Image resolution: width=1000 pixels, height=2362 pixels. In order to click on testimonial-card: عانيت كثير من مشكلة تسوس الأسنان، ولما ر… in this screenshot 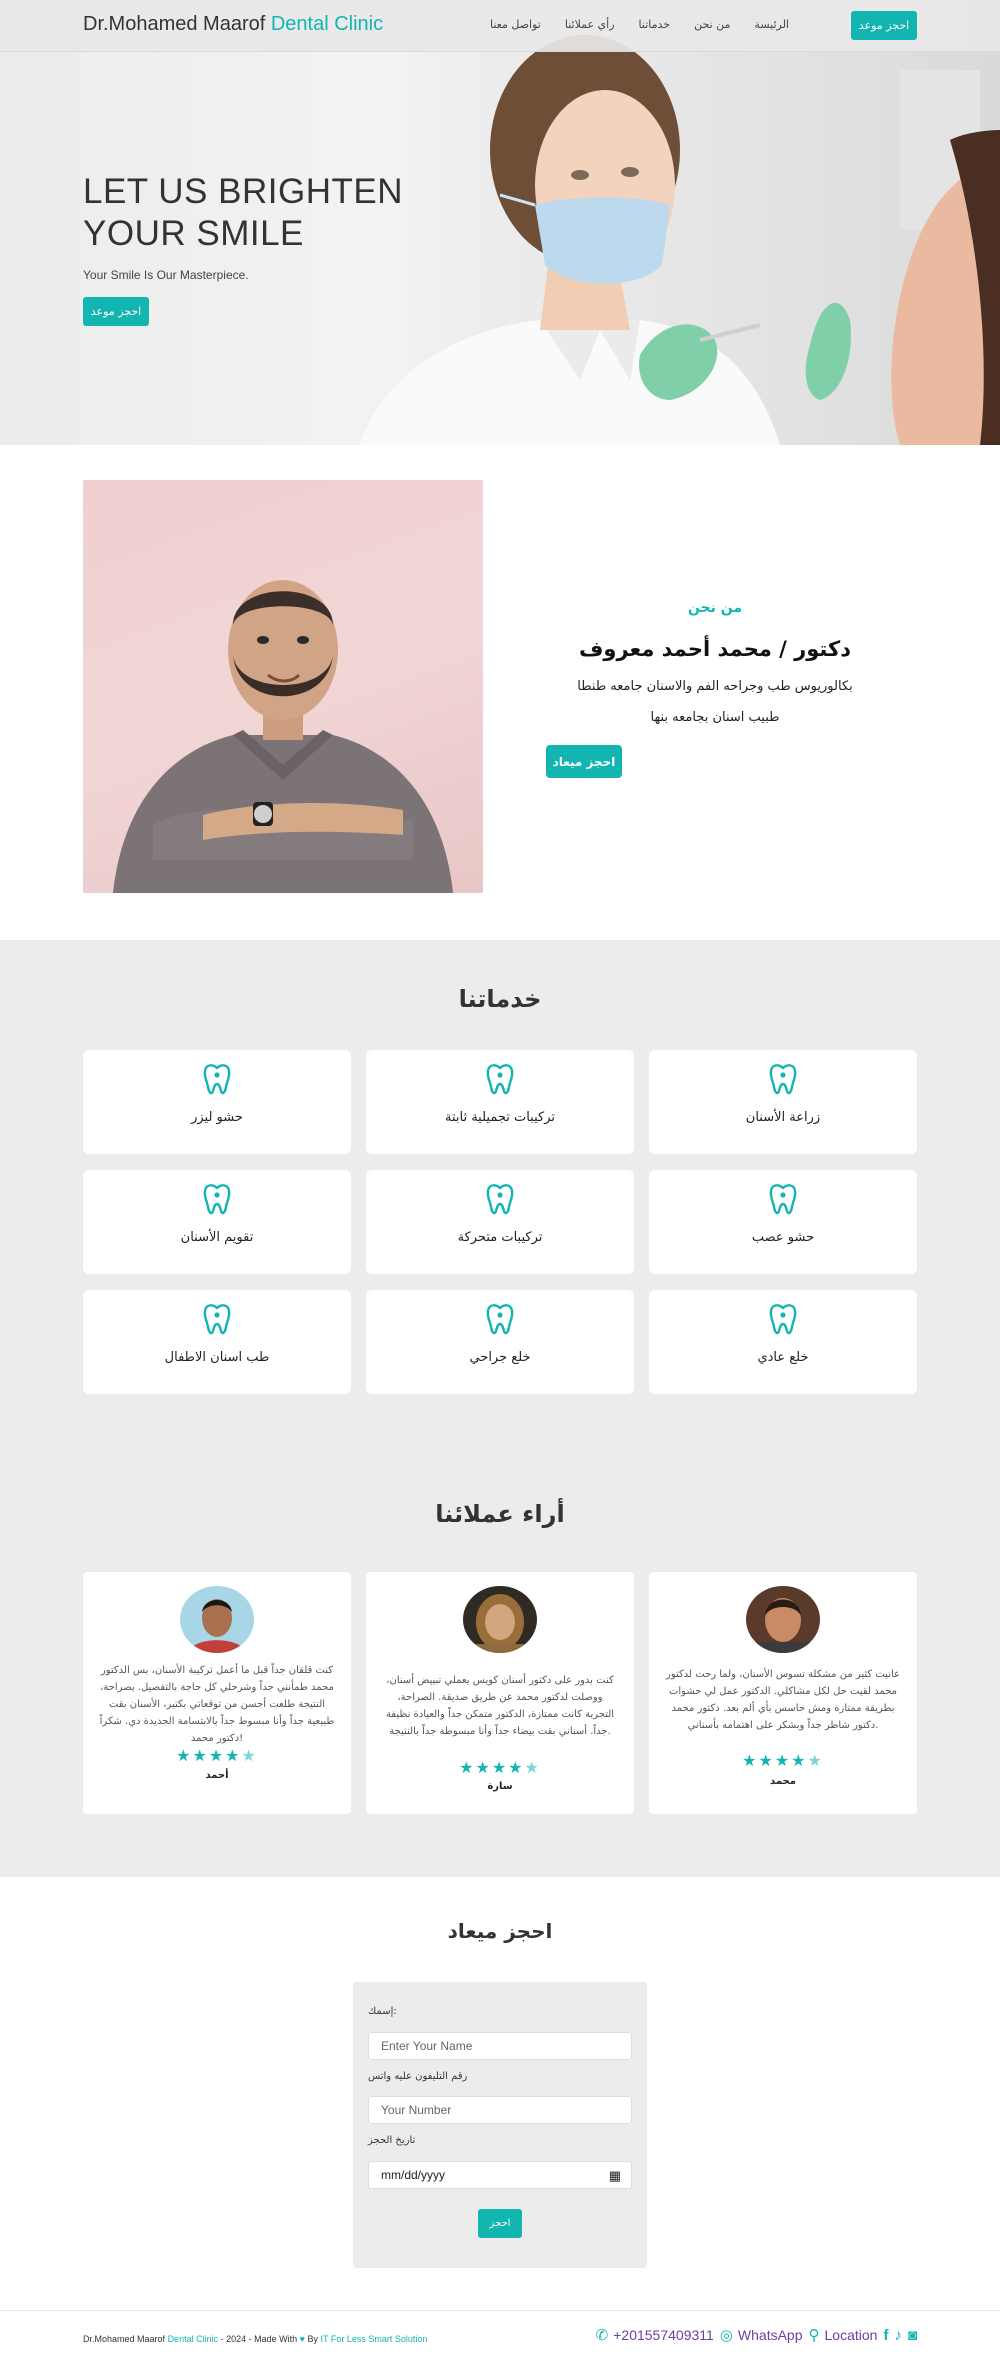, I will do `click(783, 1693)`.